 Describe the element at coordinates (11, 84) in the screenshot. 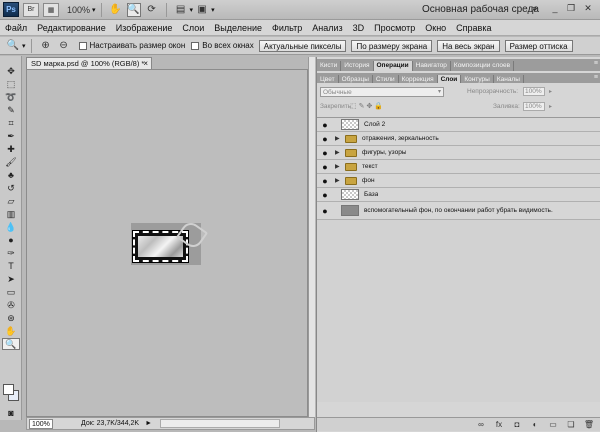

I see `marquee-tool-icon: ⬚` at that location.